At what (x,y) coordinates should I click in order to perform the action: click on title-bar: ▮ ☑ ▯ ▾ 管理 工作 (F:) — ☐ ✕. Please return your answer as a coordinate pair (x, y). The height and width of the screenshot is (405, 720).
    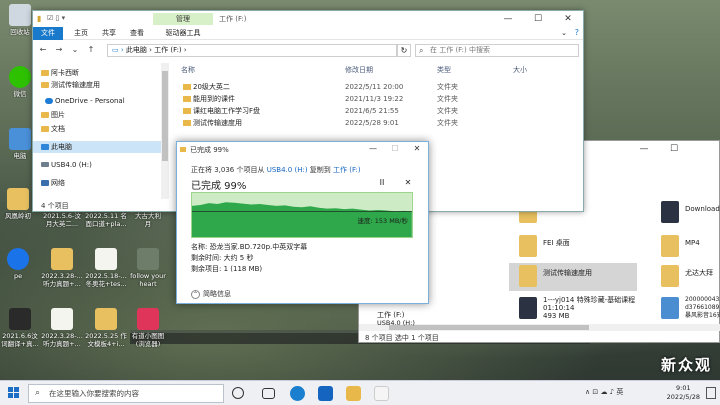
    Looking at the image, I should click on (308, 19).